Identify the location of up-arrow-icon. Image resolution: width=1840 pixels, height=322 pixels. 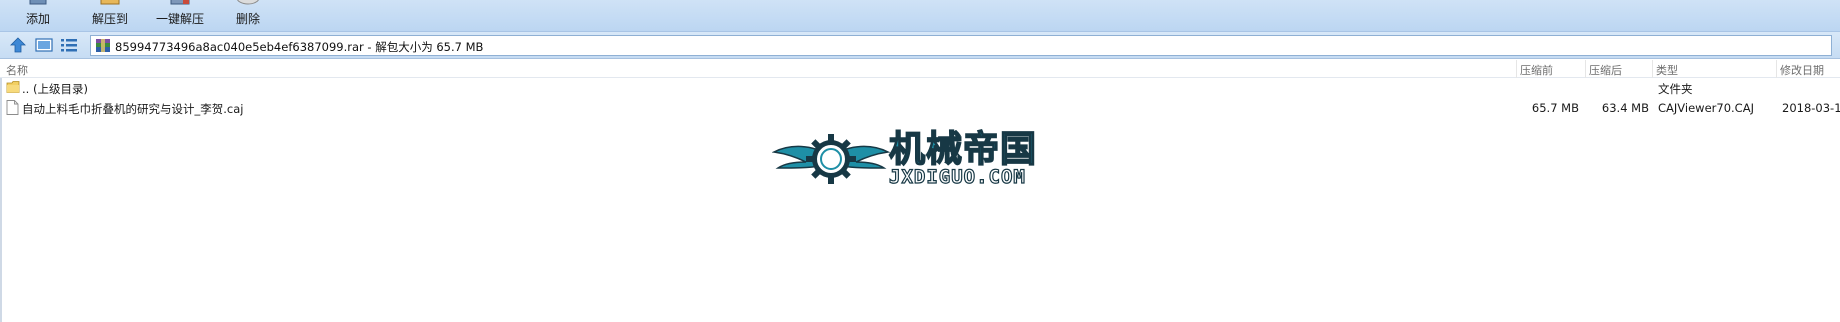
(18, 45).